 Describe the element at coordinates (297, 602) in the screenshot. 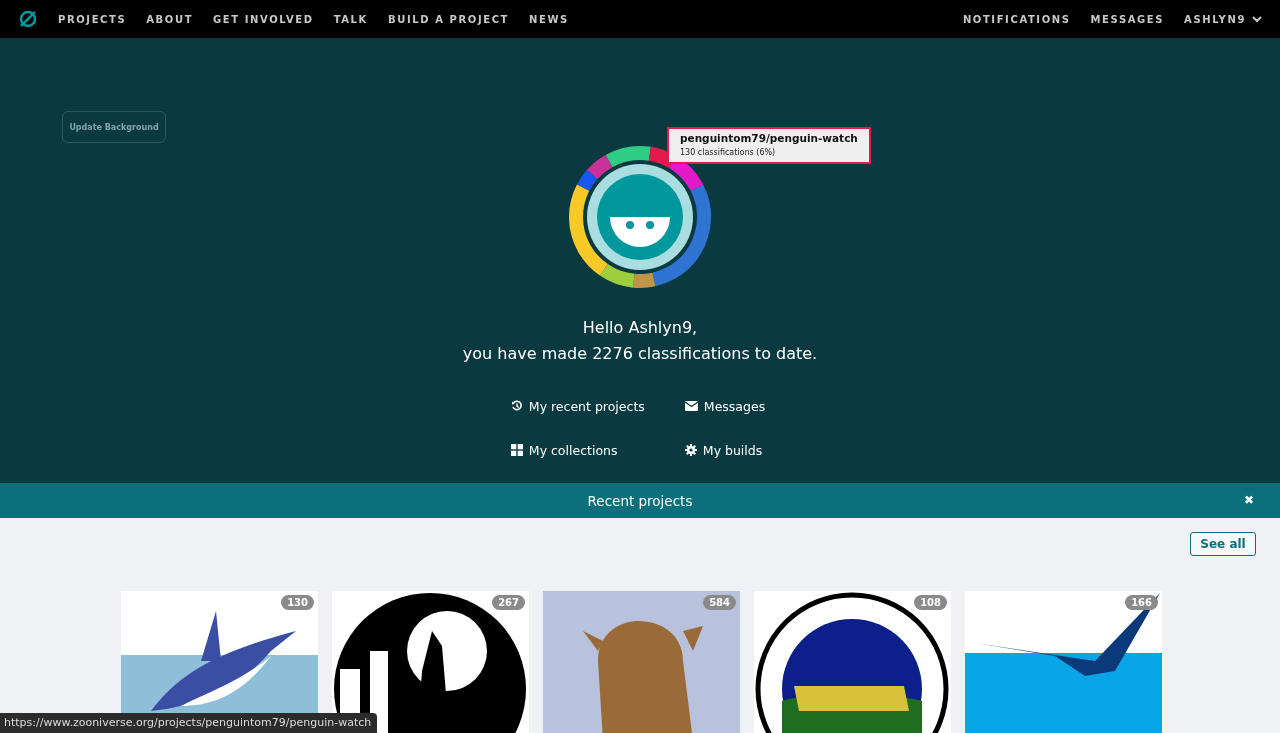

I see `classification-count: 130` at that location.